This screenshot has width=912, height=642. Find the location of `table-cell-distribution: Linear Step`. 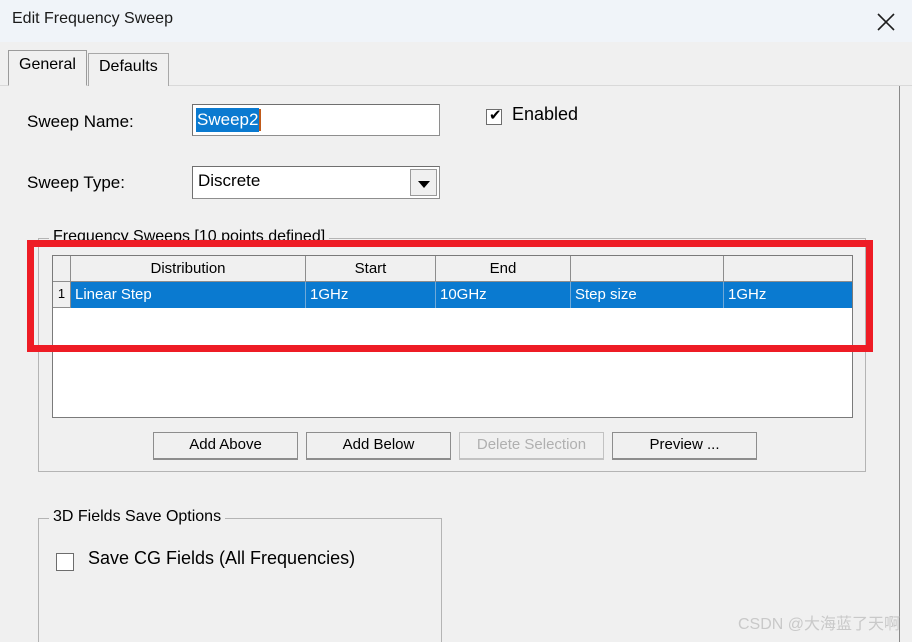

table-cell-distribution: Linear Step is located at coordinates (188, 295).